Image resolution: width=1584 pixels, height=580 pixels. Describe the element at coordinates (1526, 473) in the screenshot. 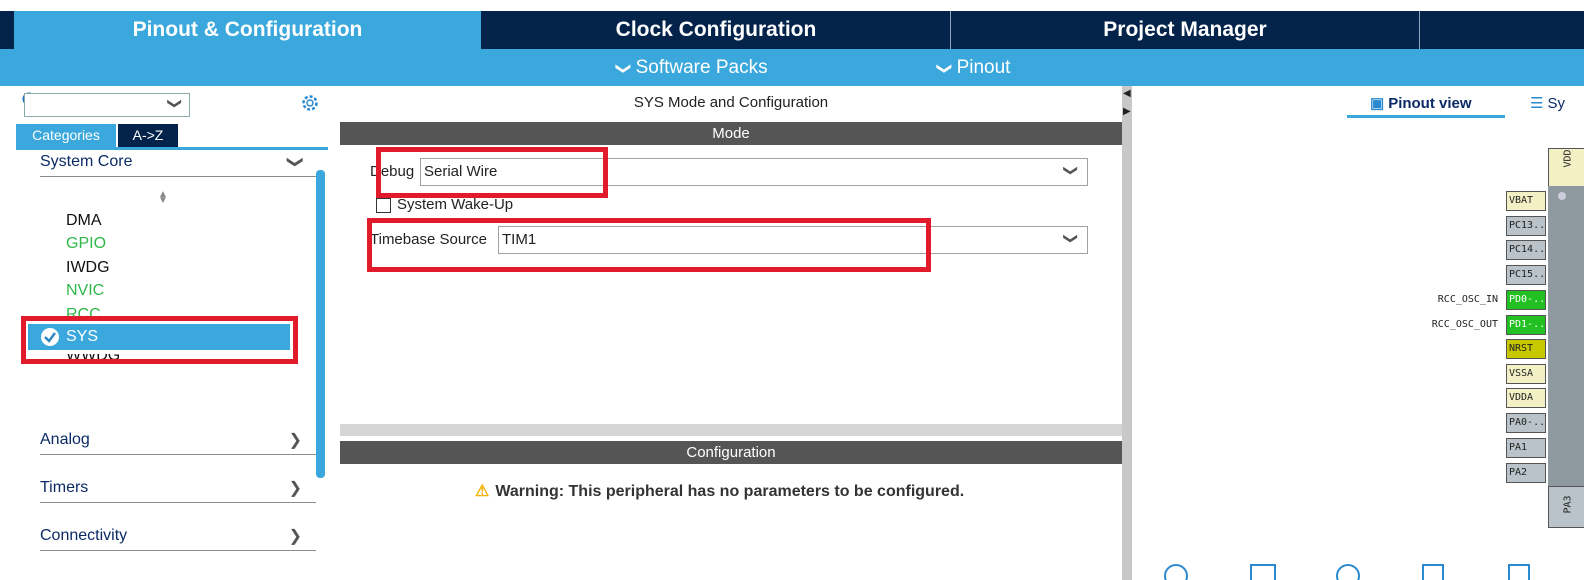

I see `pin-pa2: PA2` at that location.